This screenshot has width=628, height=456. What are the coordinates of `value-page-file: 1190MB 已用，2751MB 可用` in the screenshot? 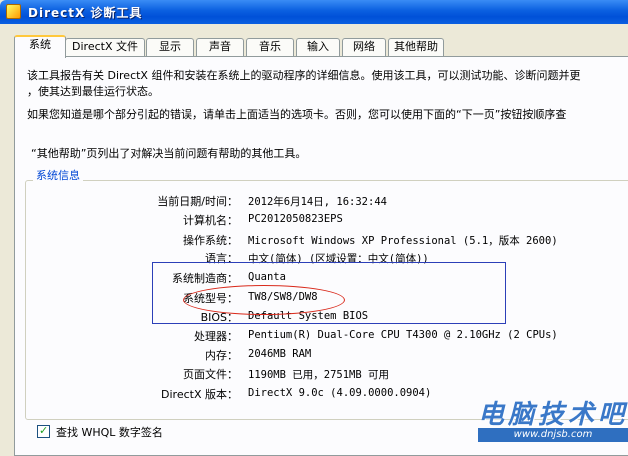 It's located at (319, 375).